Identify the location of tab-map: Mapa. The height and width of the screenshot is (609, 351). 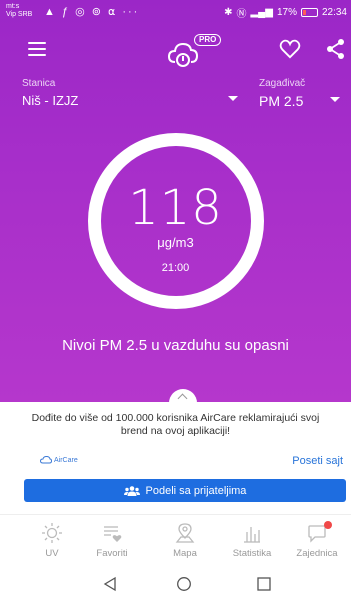
(185, 540).